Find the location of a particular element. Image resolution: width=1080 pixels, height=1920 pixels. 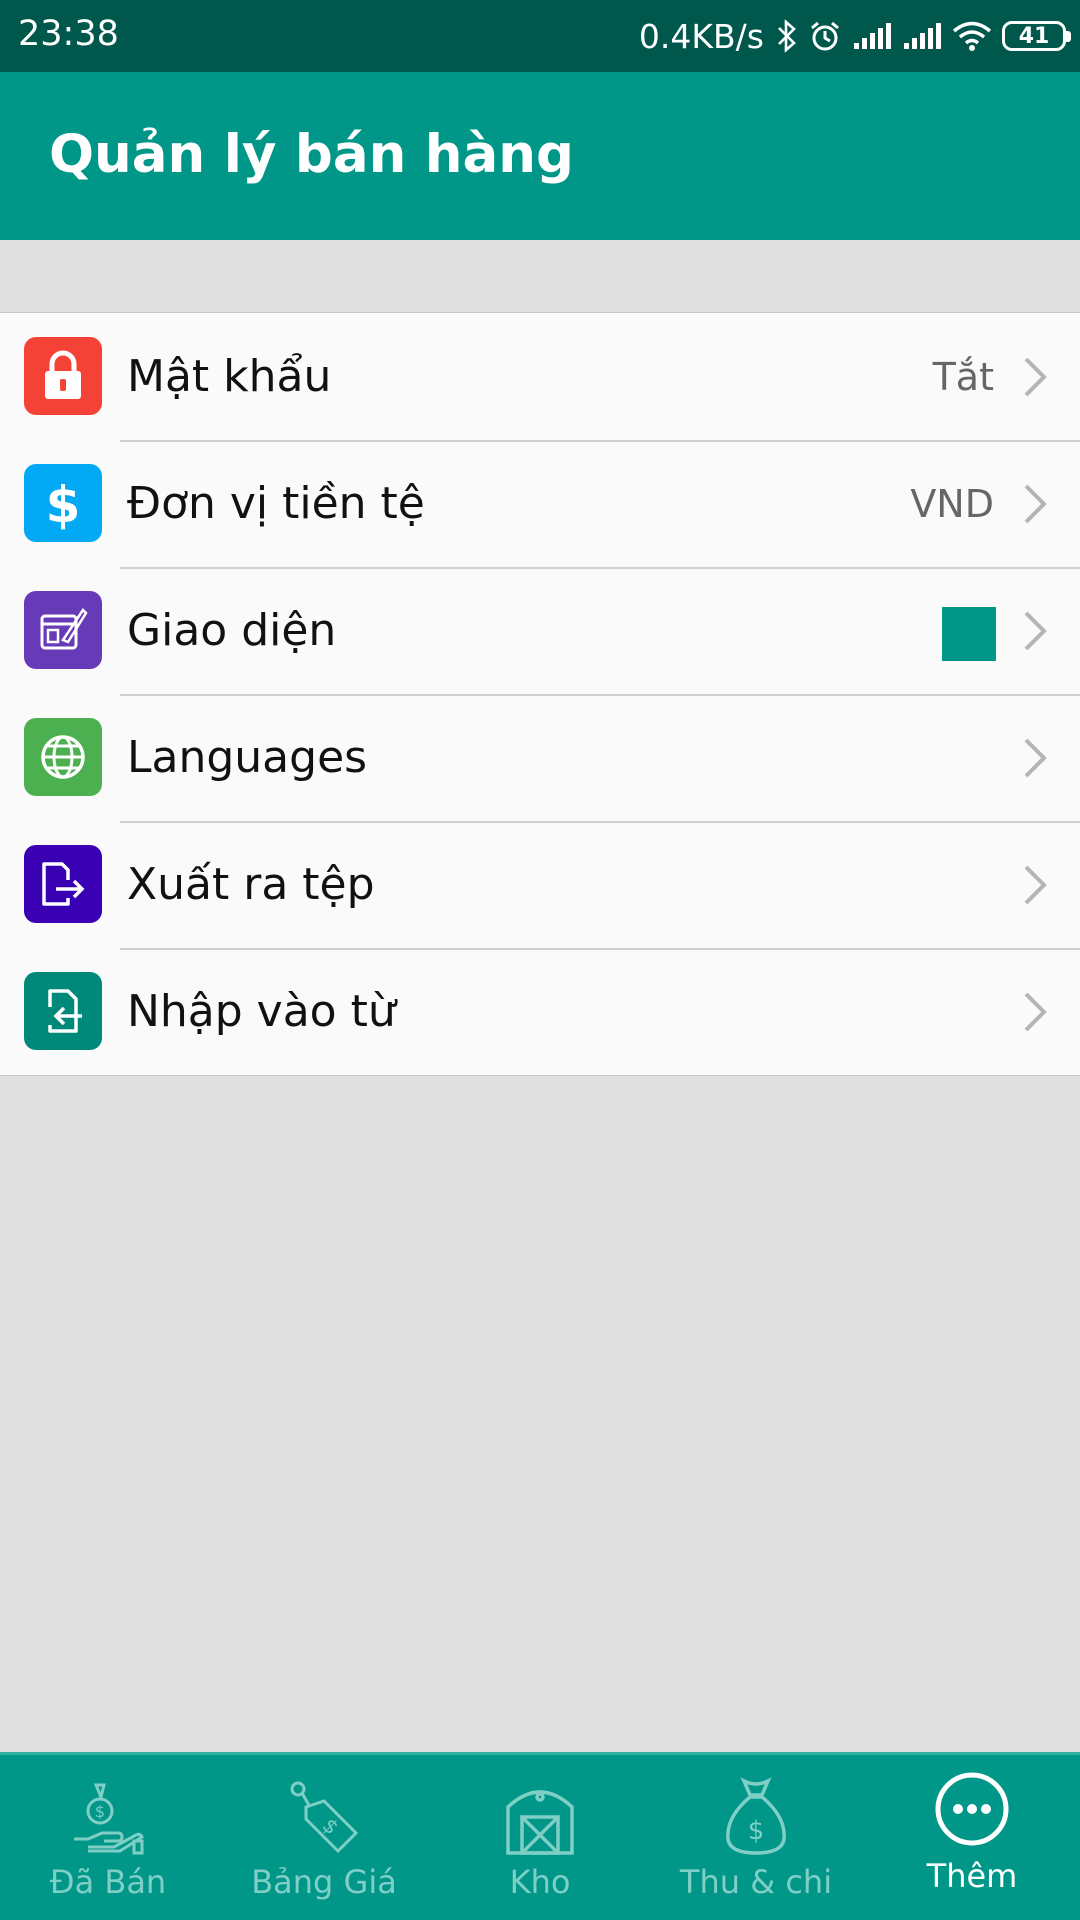

page-title: Quản lý bán hàng is located at coordinates (311, 154).